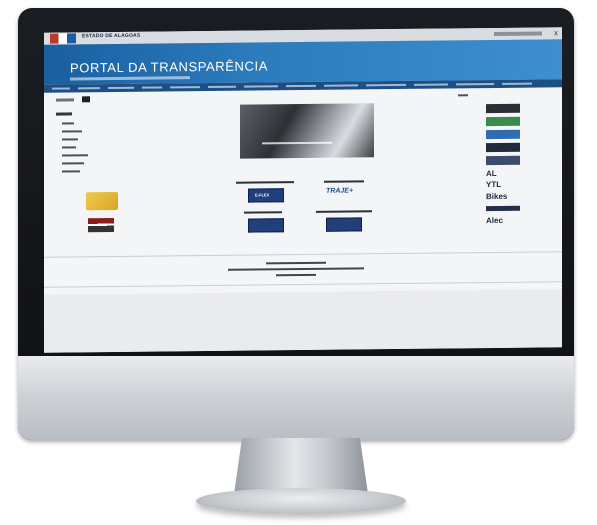 This screenshot has width=597, height=525. I want to click on sidebar-heading, so click(463, 95).